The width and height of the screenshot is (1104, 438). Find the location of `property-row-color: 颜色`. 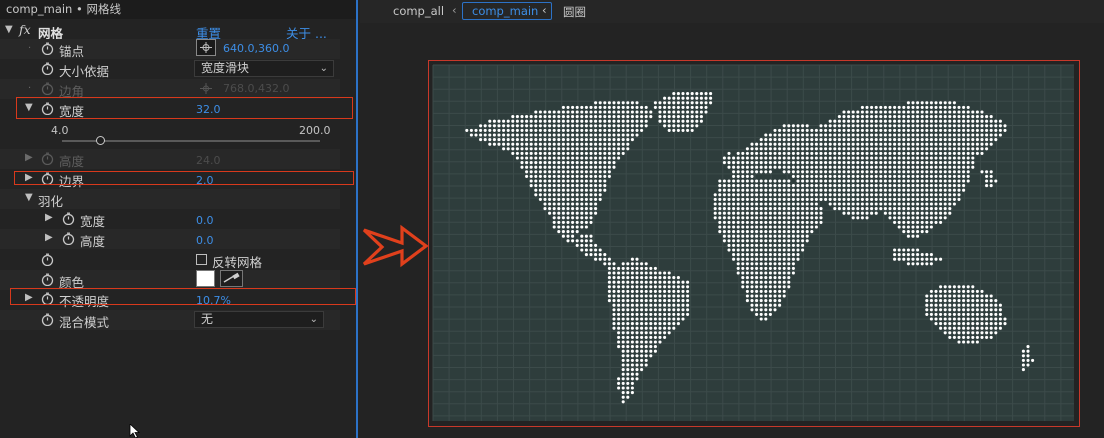

property-row-color: 颜色 is located at coordinates (170, 280).